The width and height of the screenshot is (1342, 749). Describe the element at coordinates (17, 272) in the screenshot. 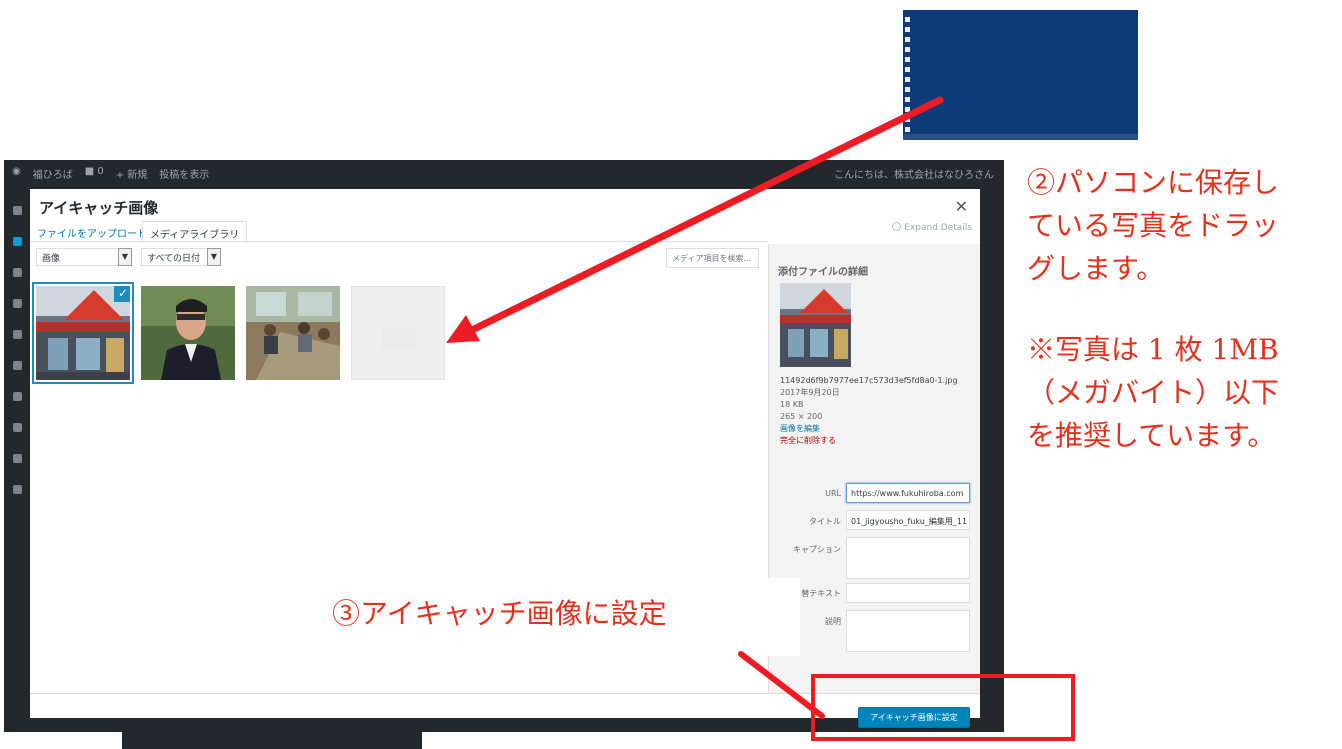

I see `menu-media-icon` at that location.